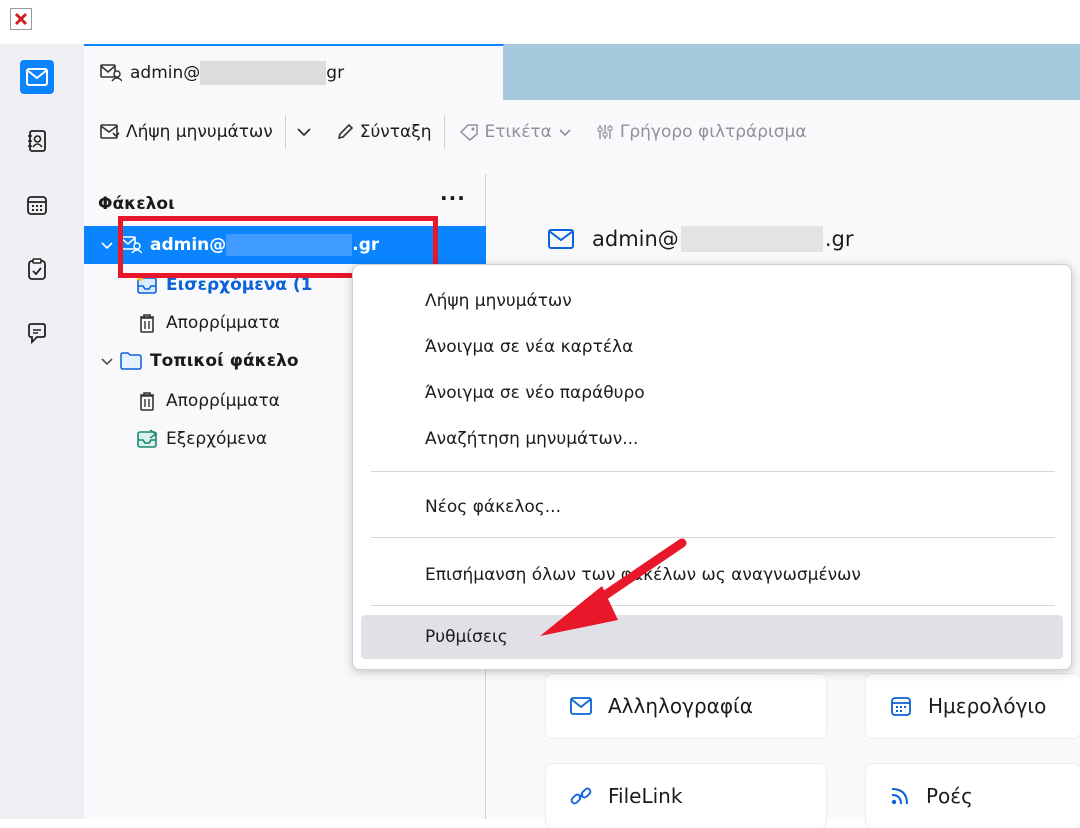 The image size is (1080, 828). Describe the element at coordinates (839, 239) in the screenshot. I see `account-central-title-suffix: .gr` at that location.